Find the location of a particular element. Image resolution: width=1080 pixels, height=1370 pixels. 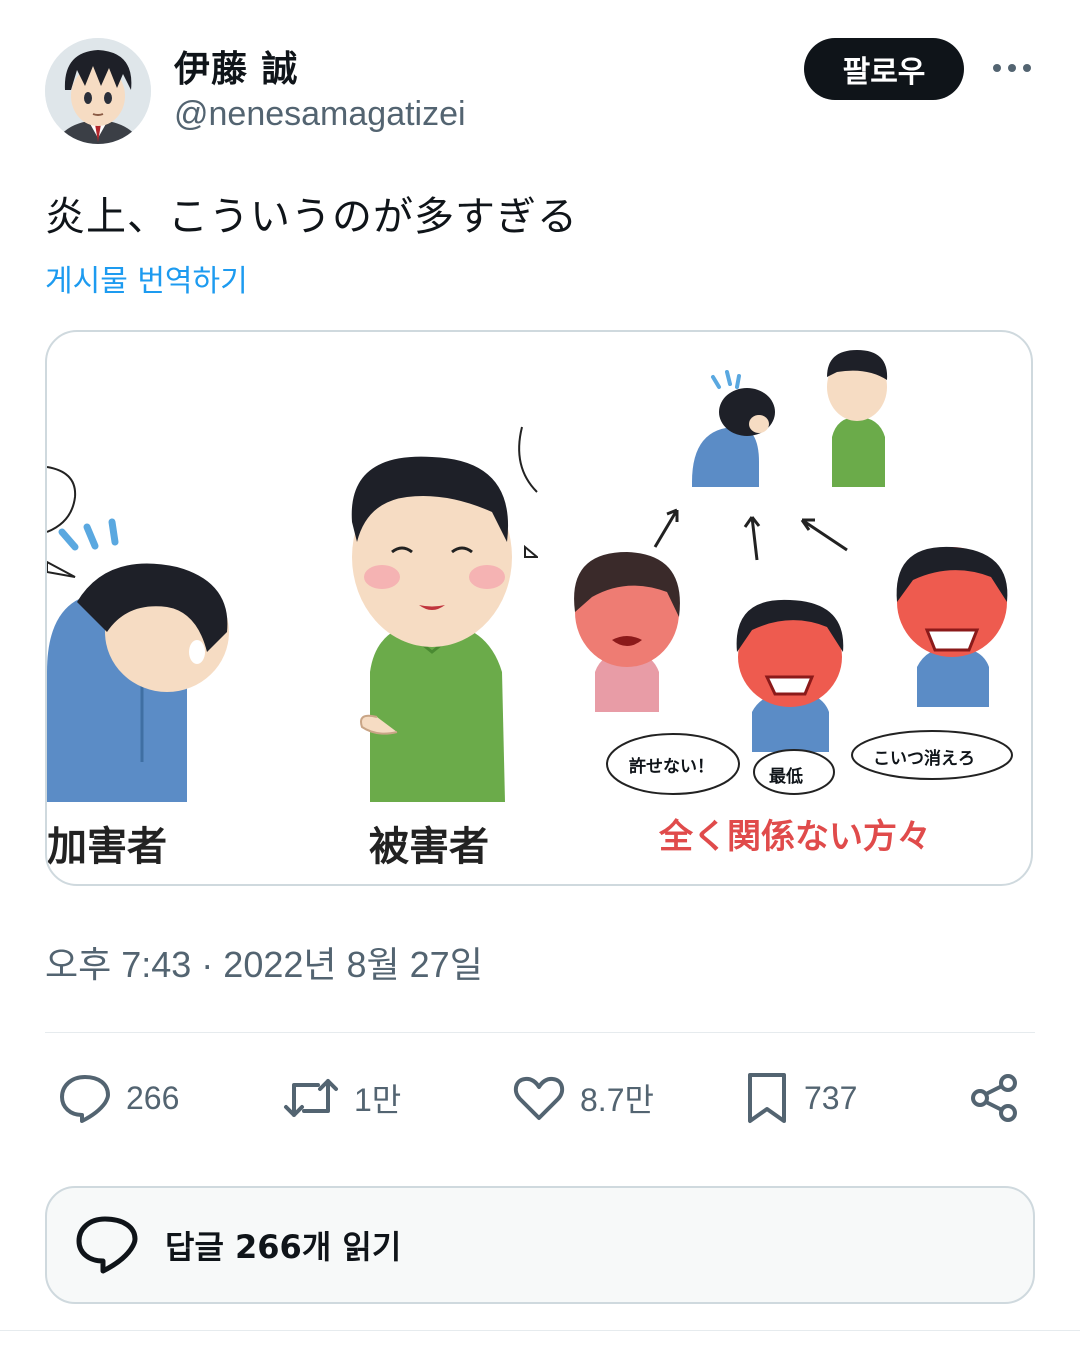

bystanders-figure is located at coordinates (793, 572).